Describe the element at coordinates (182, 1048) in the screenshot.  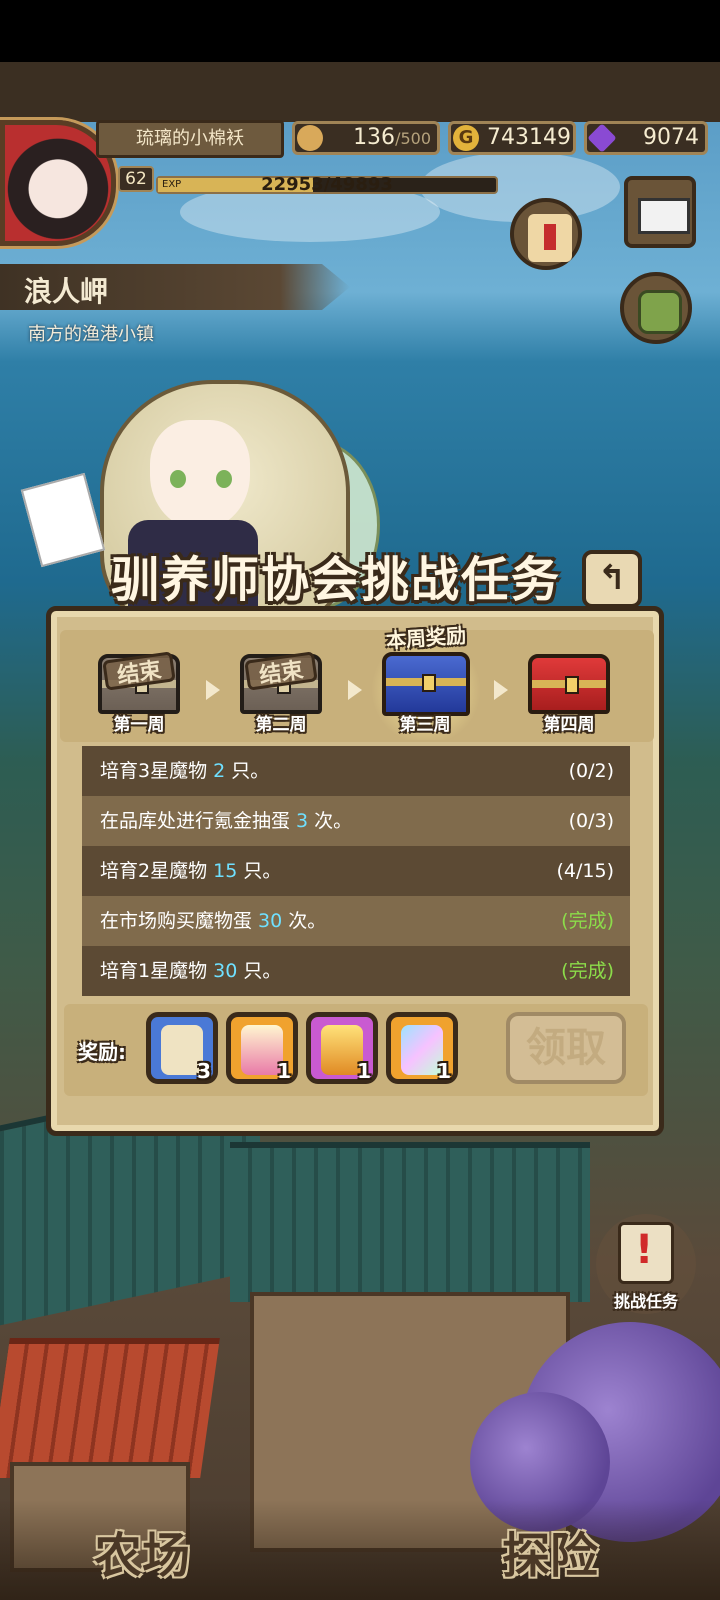
I see `reward-item-scroll: 3` at that location.